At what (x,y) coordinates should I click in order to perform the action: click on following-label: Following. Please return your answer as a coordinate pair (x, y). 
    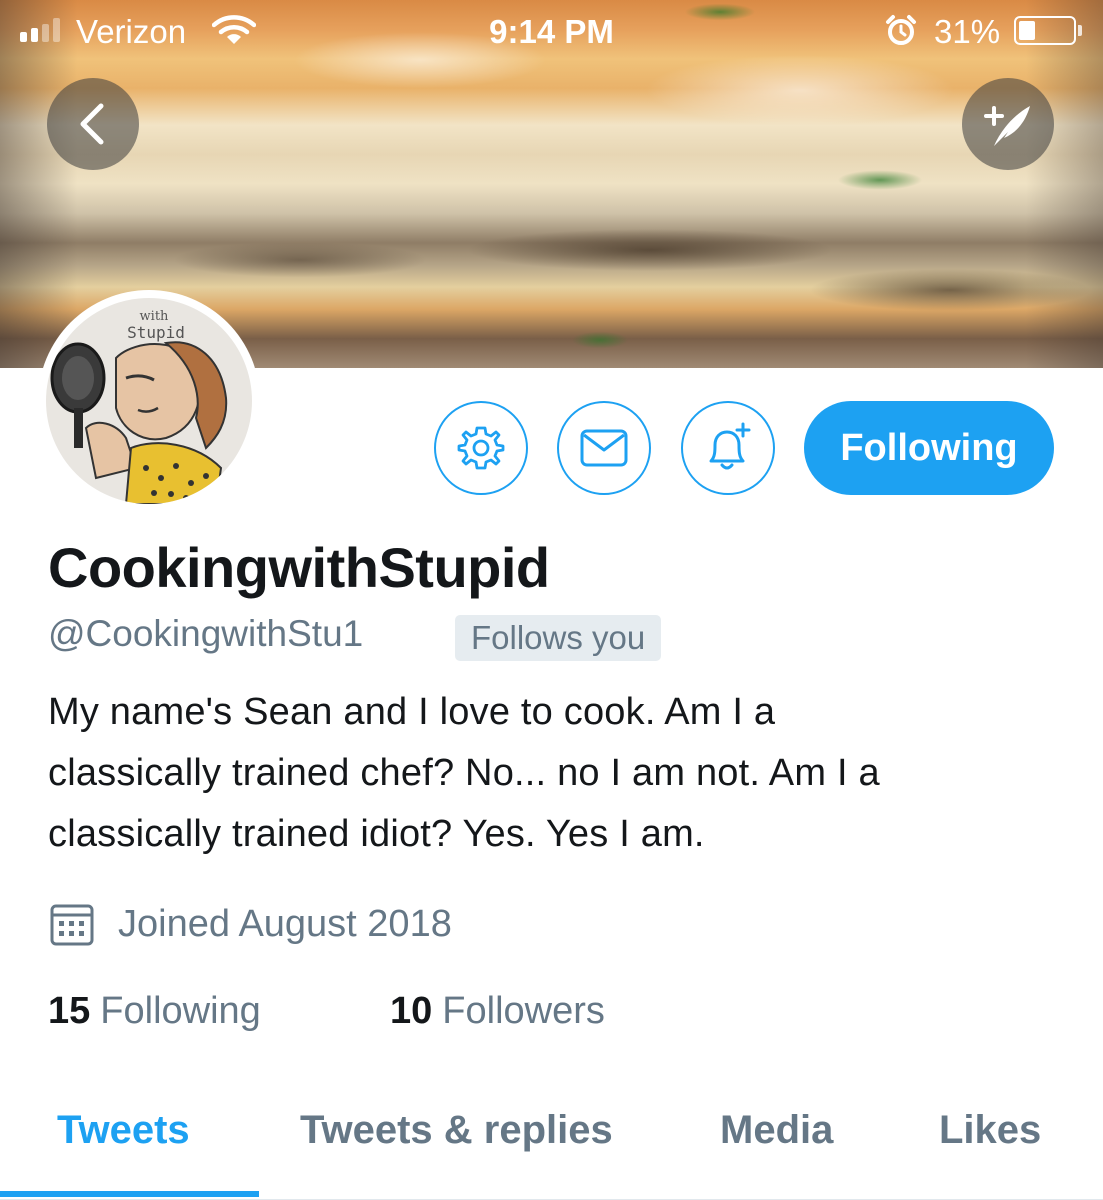
    Looking at the image, I should click on (180, 1011).